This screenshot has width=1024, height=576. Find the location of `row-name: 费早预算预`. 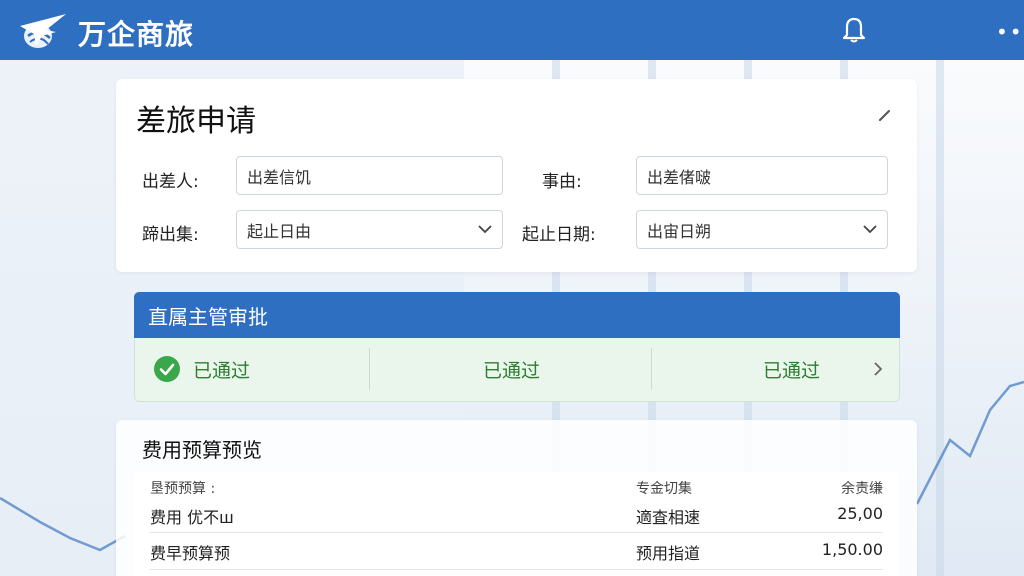

row-name: 费早预算预 is located at coordinates (190, 553).